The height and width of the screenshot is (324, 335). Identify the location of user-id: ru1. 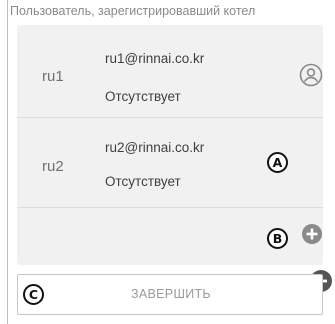
(53, 76).